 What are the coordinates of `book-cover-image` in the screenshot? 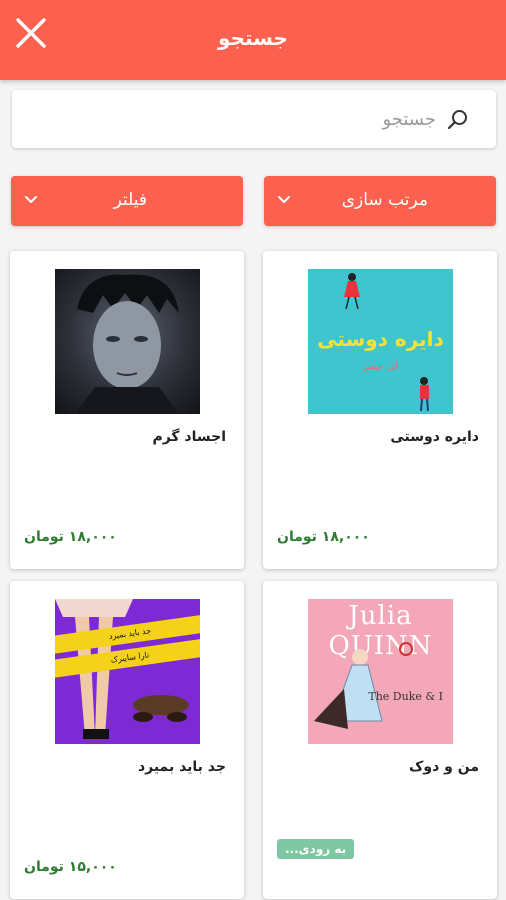 It's located at (127, 341).